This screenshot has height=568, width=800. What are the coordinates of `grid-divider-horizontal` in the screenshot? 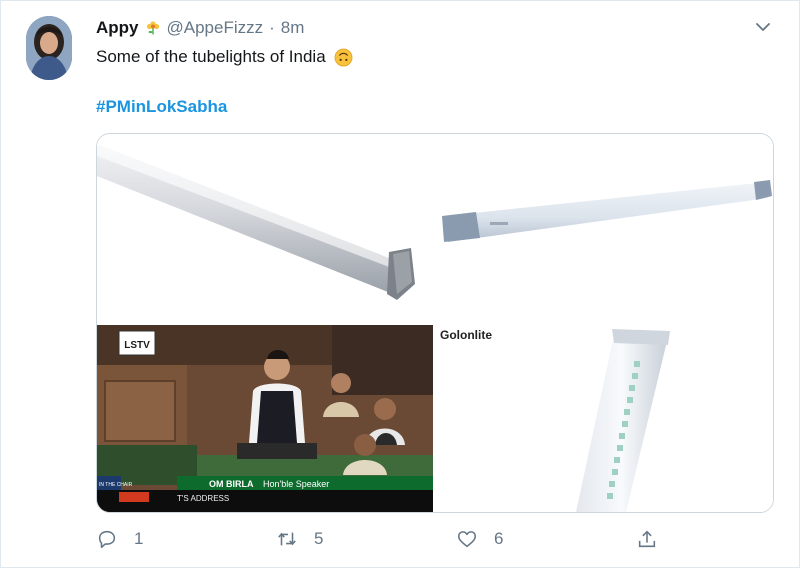 It's located at (435, 323).